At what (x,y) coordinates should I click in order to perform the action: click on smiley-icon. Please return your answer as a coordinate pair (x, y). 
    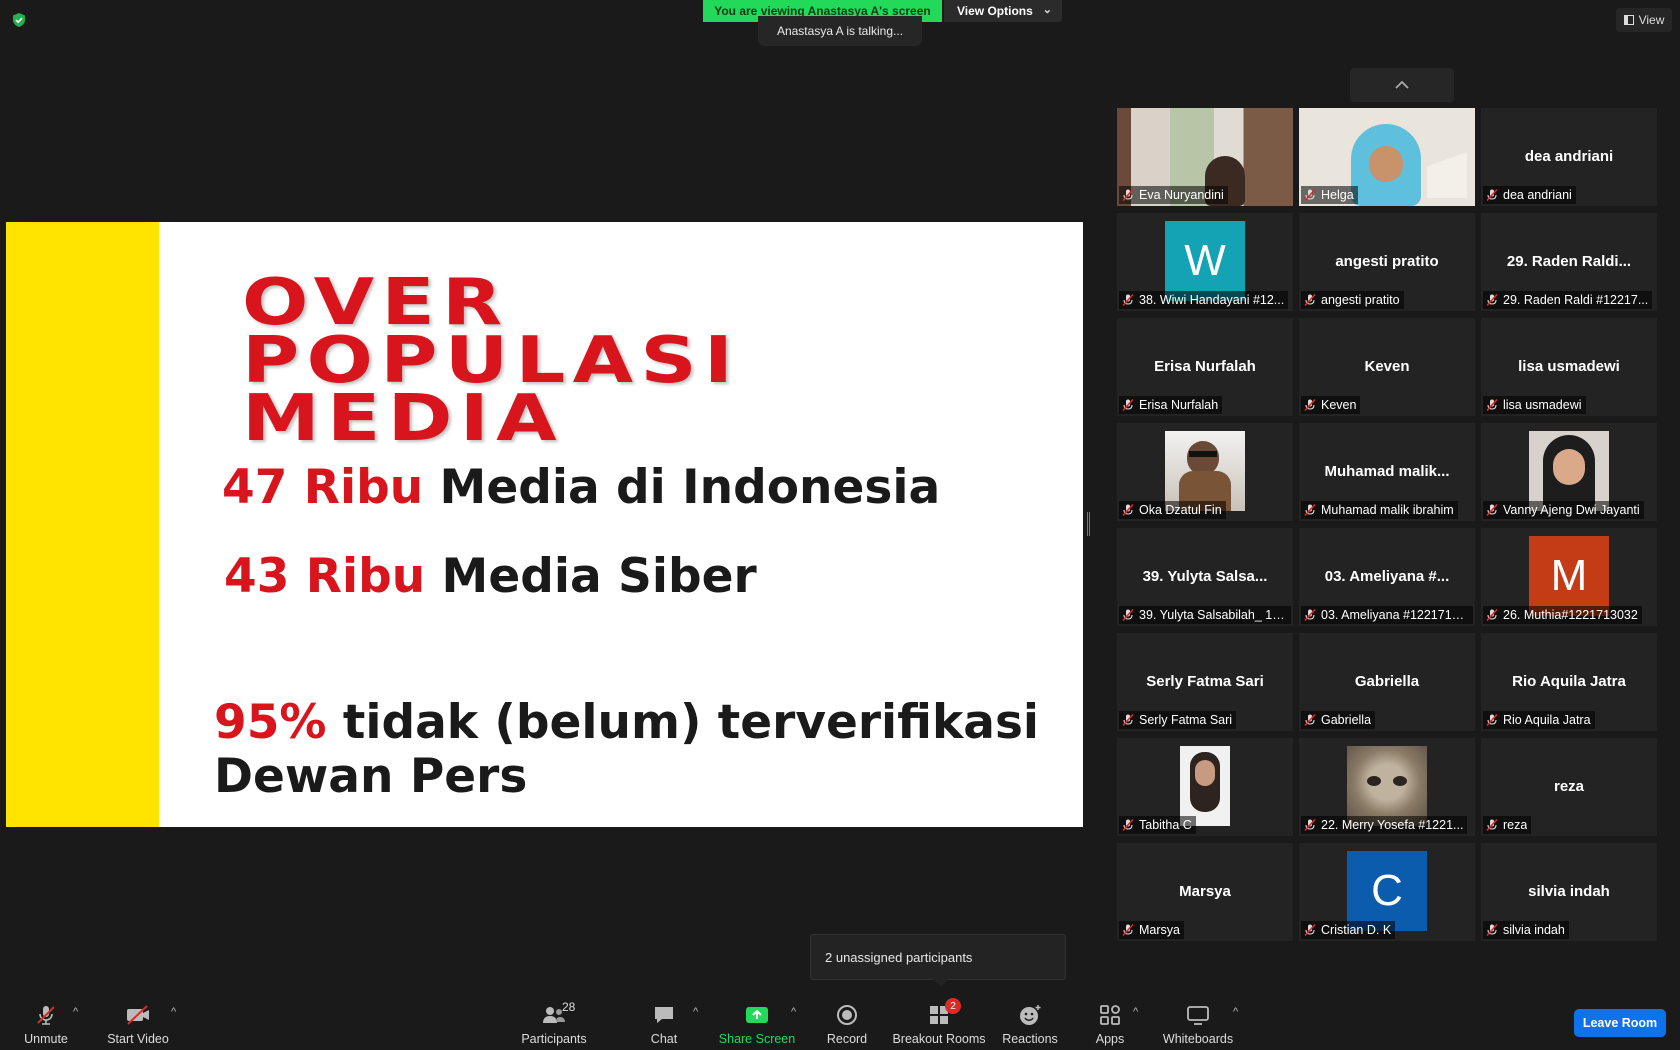
    Looking at the image, I should click on (1030, 1015).